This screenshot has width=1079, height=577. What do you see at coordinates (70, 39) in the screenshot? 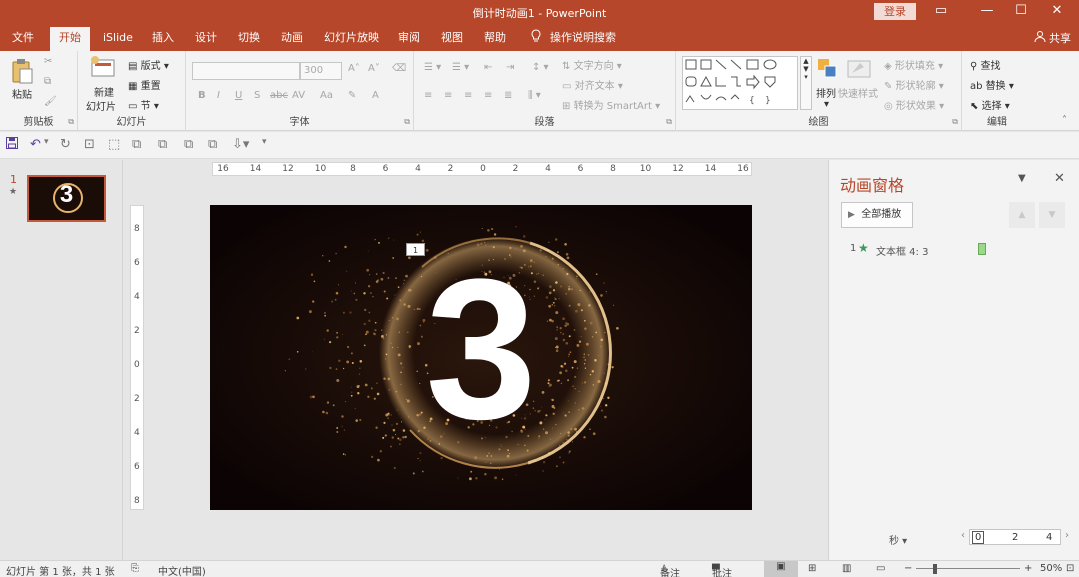
I see `tab-home: 开始` at bounding box center [70, 39].